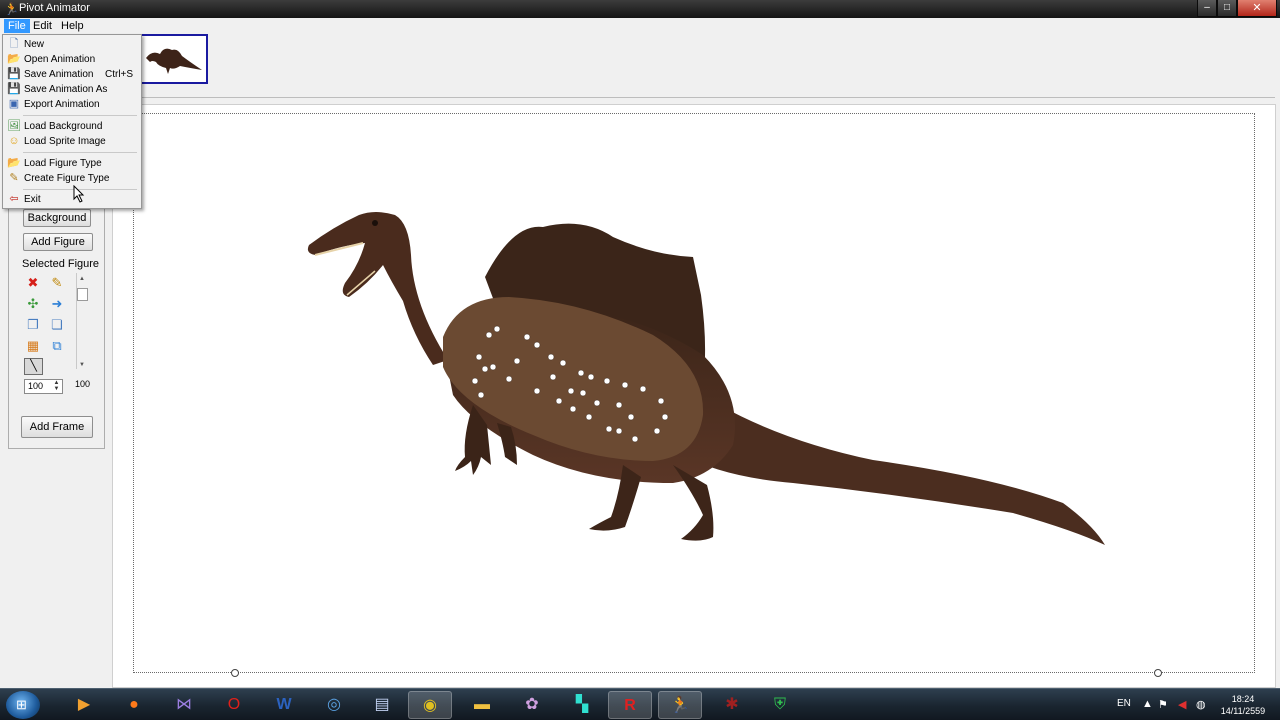 The image size is (1280, 720). What do you see at coordinates (82, 279) in the screenshot?
I see `slider-up-arrow-icon: ▲` at bounding box center [82, 279].